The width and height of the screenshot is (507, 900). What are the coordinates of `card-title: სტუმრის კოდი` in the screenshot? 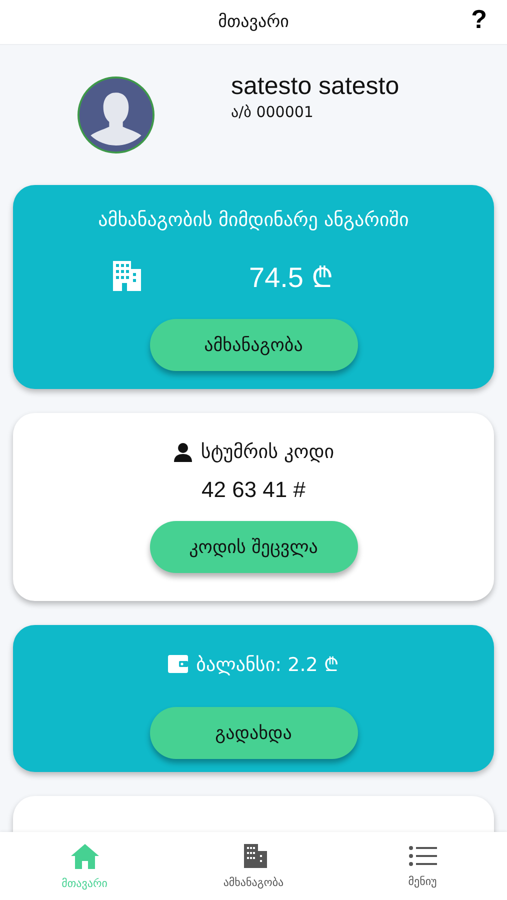 It's located at (267, 452).